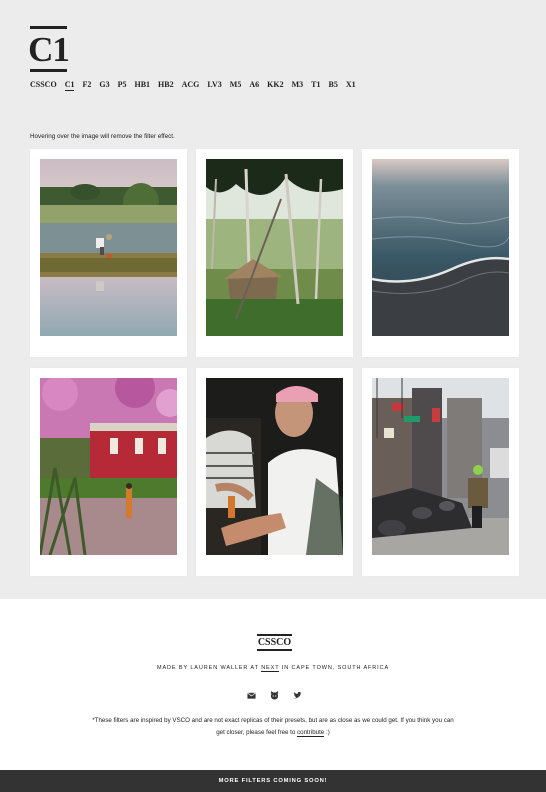  What do you see at coordinates (327, 732) in the screenshot?
I see `disclaimer-end: :)` at bounding box center [327, 732].